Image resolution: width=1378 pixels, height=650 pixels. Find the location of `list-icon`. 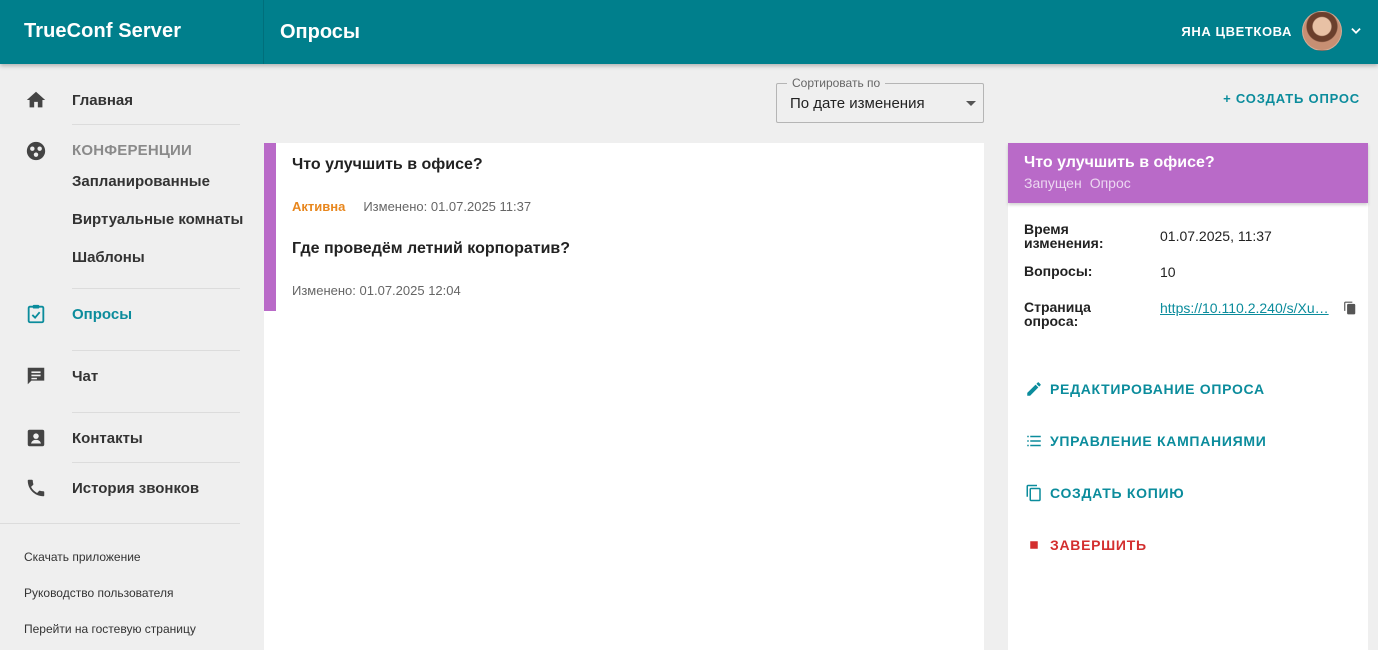

list-icon is located at coordinates (1034, 441).